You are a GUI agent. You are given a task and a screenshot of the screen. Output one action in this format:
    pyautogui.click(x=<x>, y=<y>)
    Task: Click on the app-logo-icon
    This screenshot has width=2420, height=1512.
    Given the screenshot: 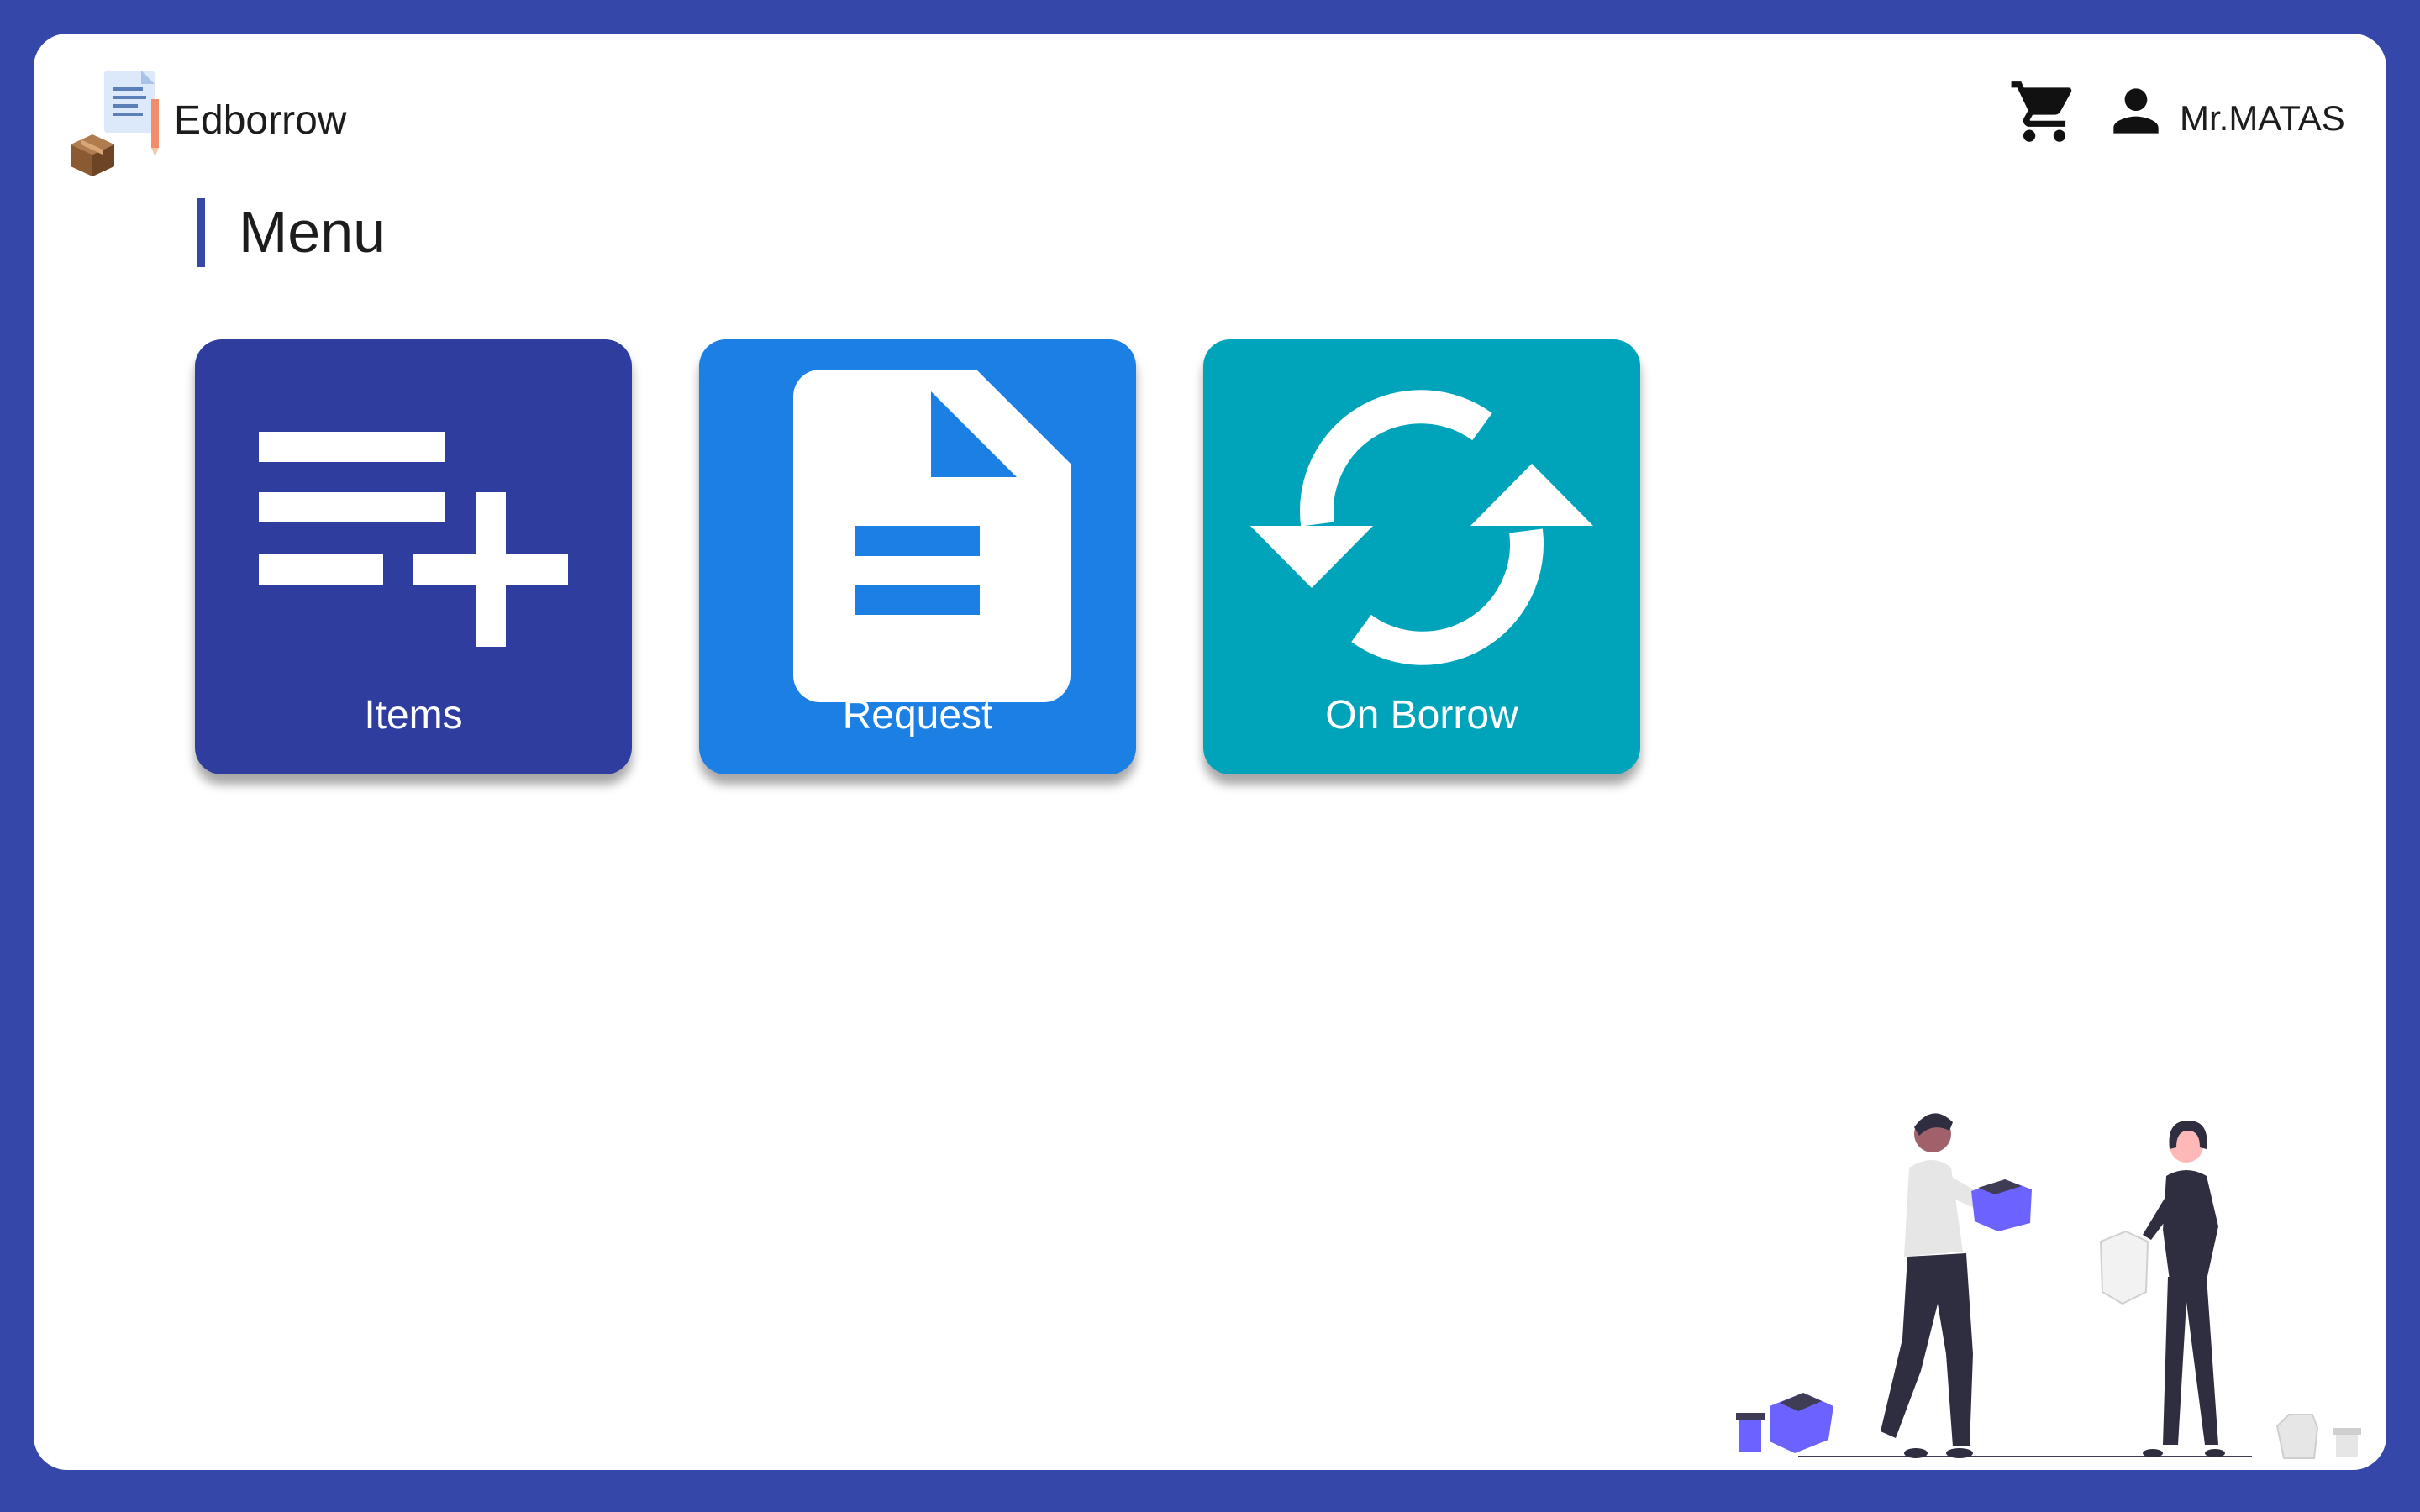 What is the action you would take?
    pyautogui.click(x=115, y=123)
    